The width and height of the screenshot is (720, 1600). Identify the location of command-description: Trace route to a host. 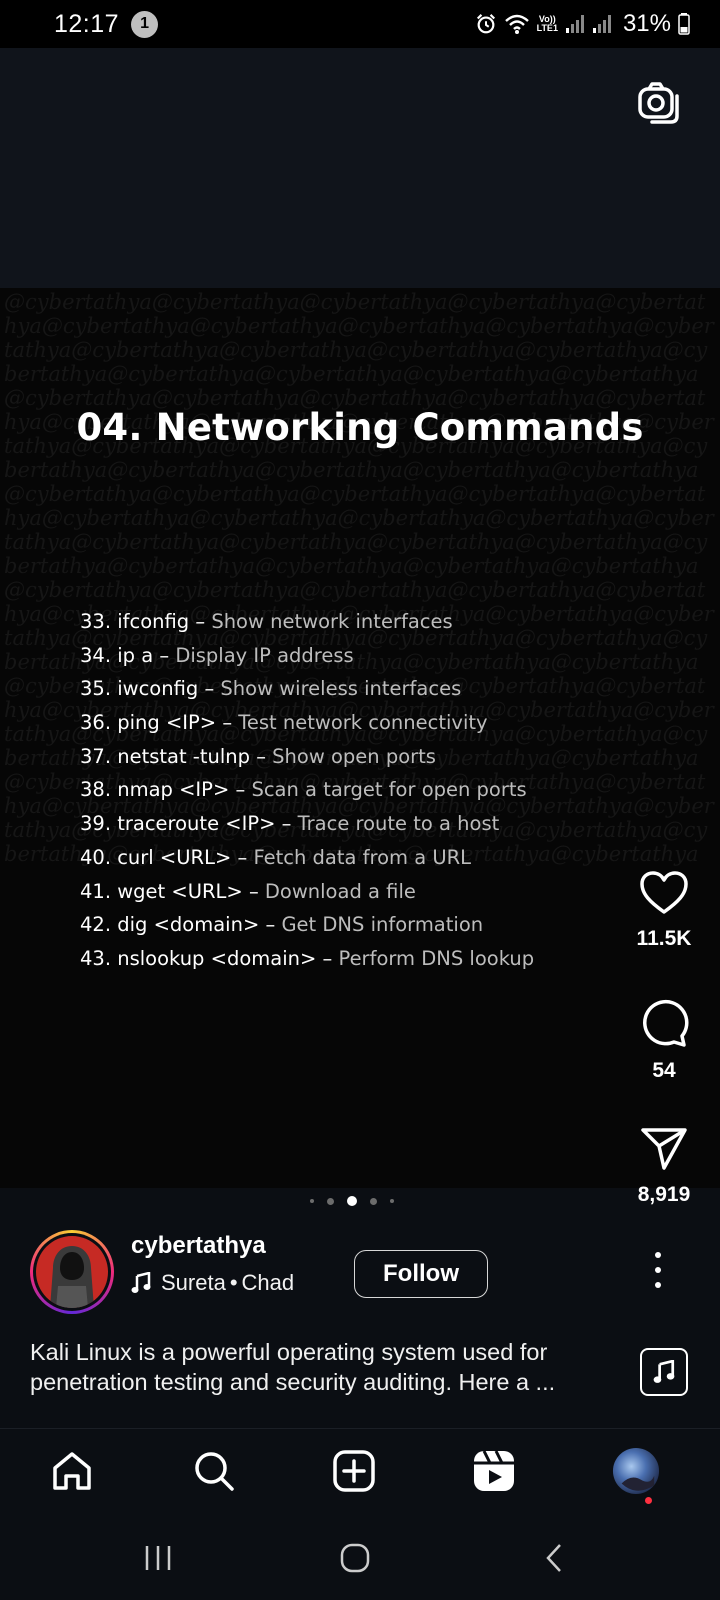
(398, 824).